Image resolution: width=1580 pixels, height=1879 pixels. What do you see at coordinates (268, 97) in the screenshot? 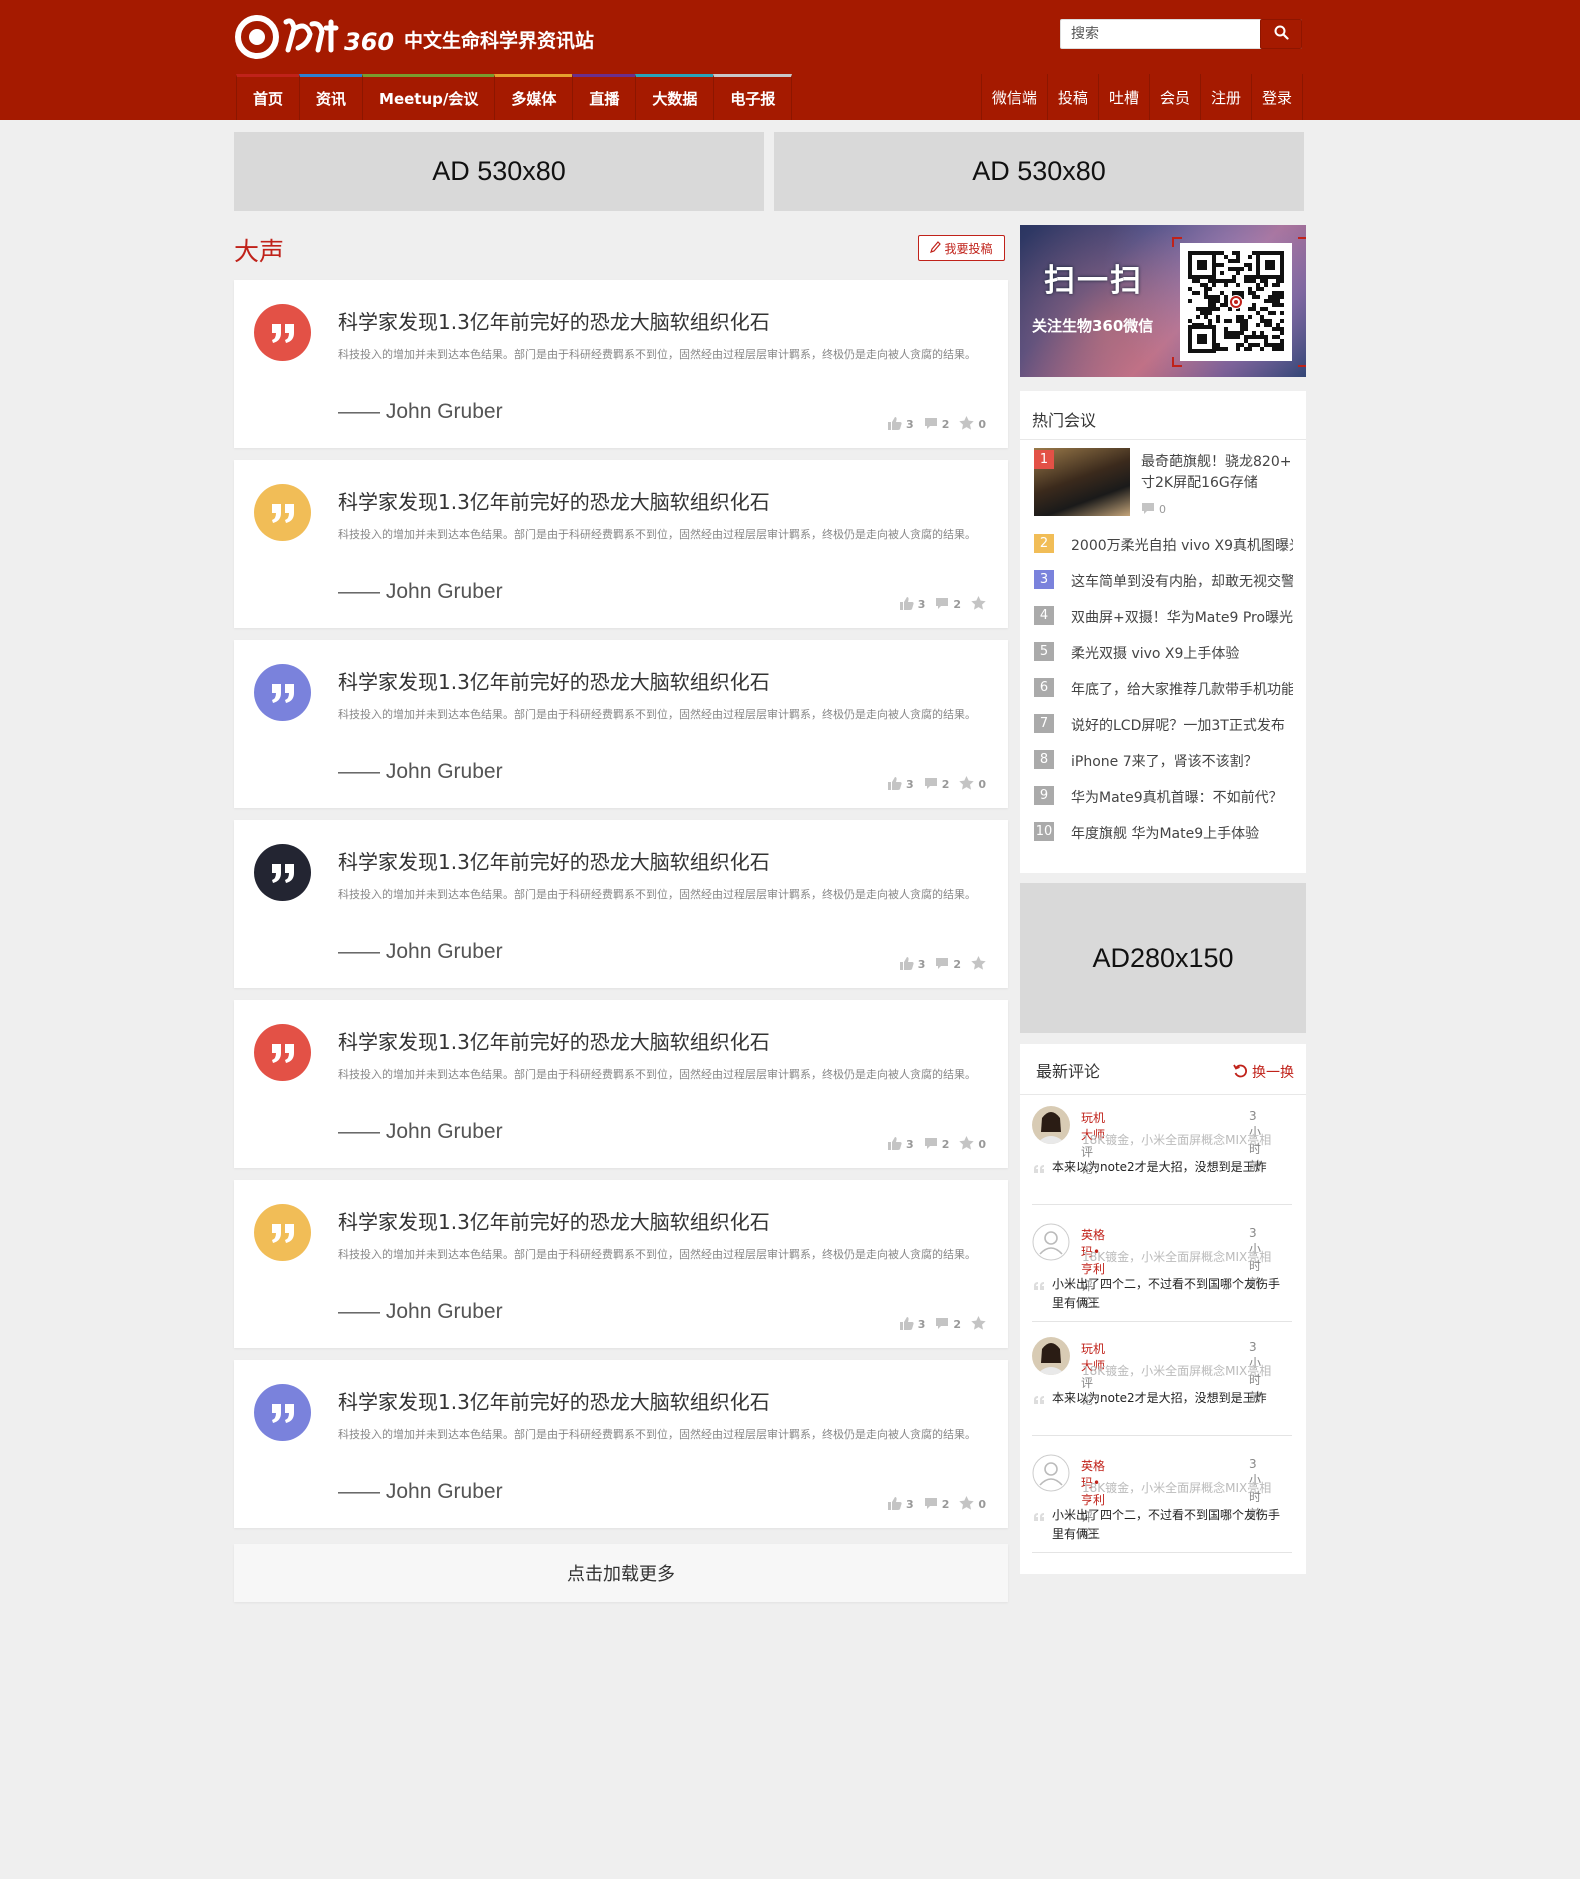
I see `nav-item-0: 首页` at bounding box center [268, 97].